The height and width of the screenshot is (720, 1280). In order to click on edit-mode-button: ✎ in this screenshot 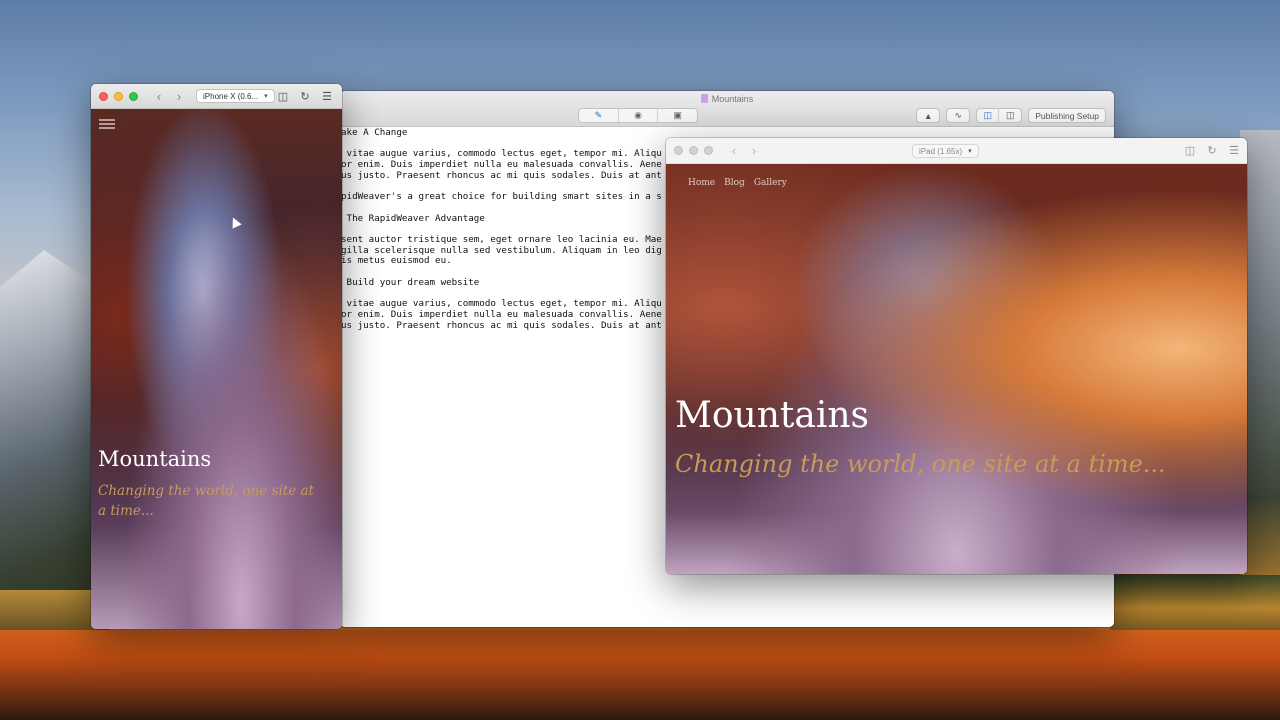, I will do `click(599, 115)`.